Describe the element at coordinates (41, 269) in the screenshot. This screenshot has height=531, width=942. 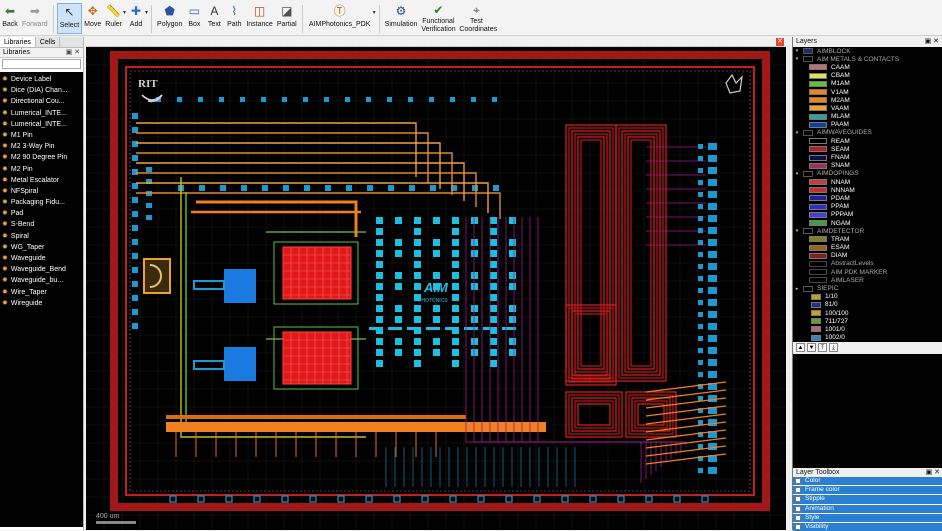
I see `library-item: ✹ Waveguide_Bend` at that location.